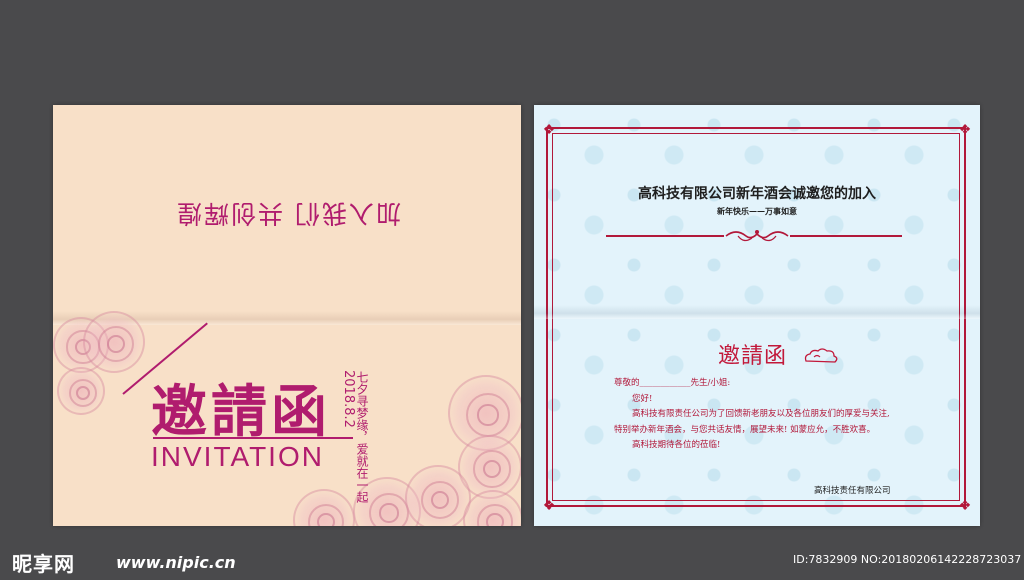 The width and height of the screenshot is (1024, 580). I want to click on cover-upside-text: 加入我们 共创辉煌, so click(288, 213).